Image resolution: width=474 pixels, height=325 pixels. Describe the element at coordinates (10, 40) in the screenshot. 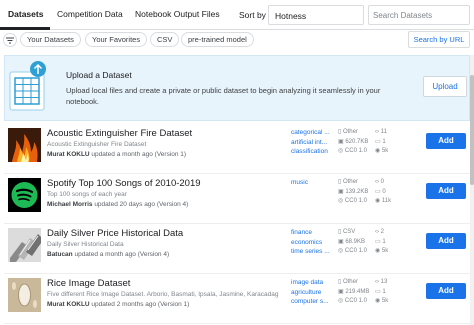

I see `filter-icon` at that location.